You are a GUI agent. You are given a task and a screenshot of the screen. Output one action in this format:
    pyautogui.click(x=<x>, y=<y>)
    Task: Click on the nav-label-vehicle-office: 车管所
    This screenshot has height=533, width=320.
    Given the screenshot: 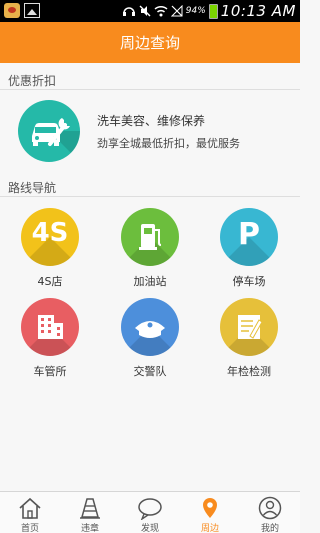 What is the action you would take?
    pyautogui.click(x=50, y=371)
    